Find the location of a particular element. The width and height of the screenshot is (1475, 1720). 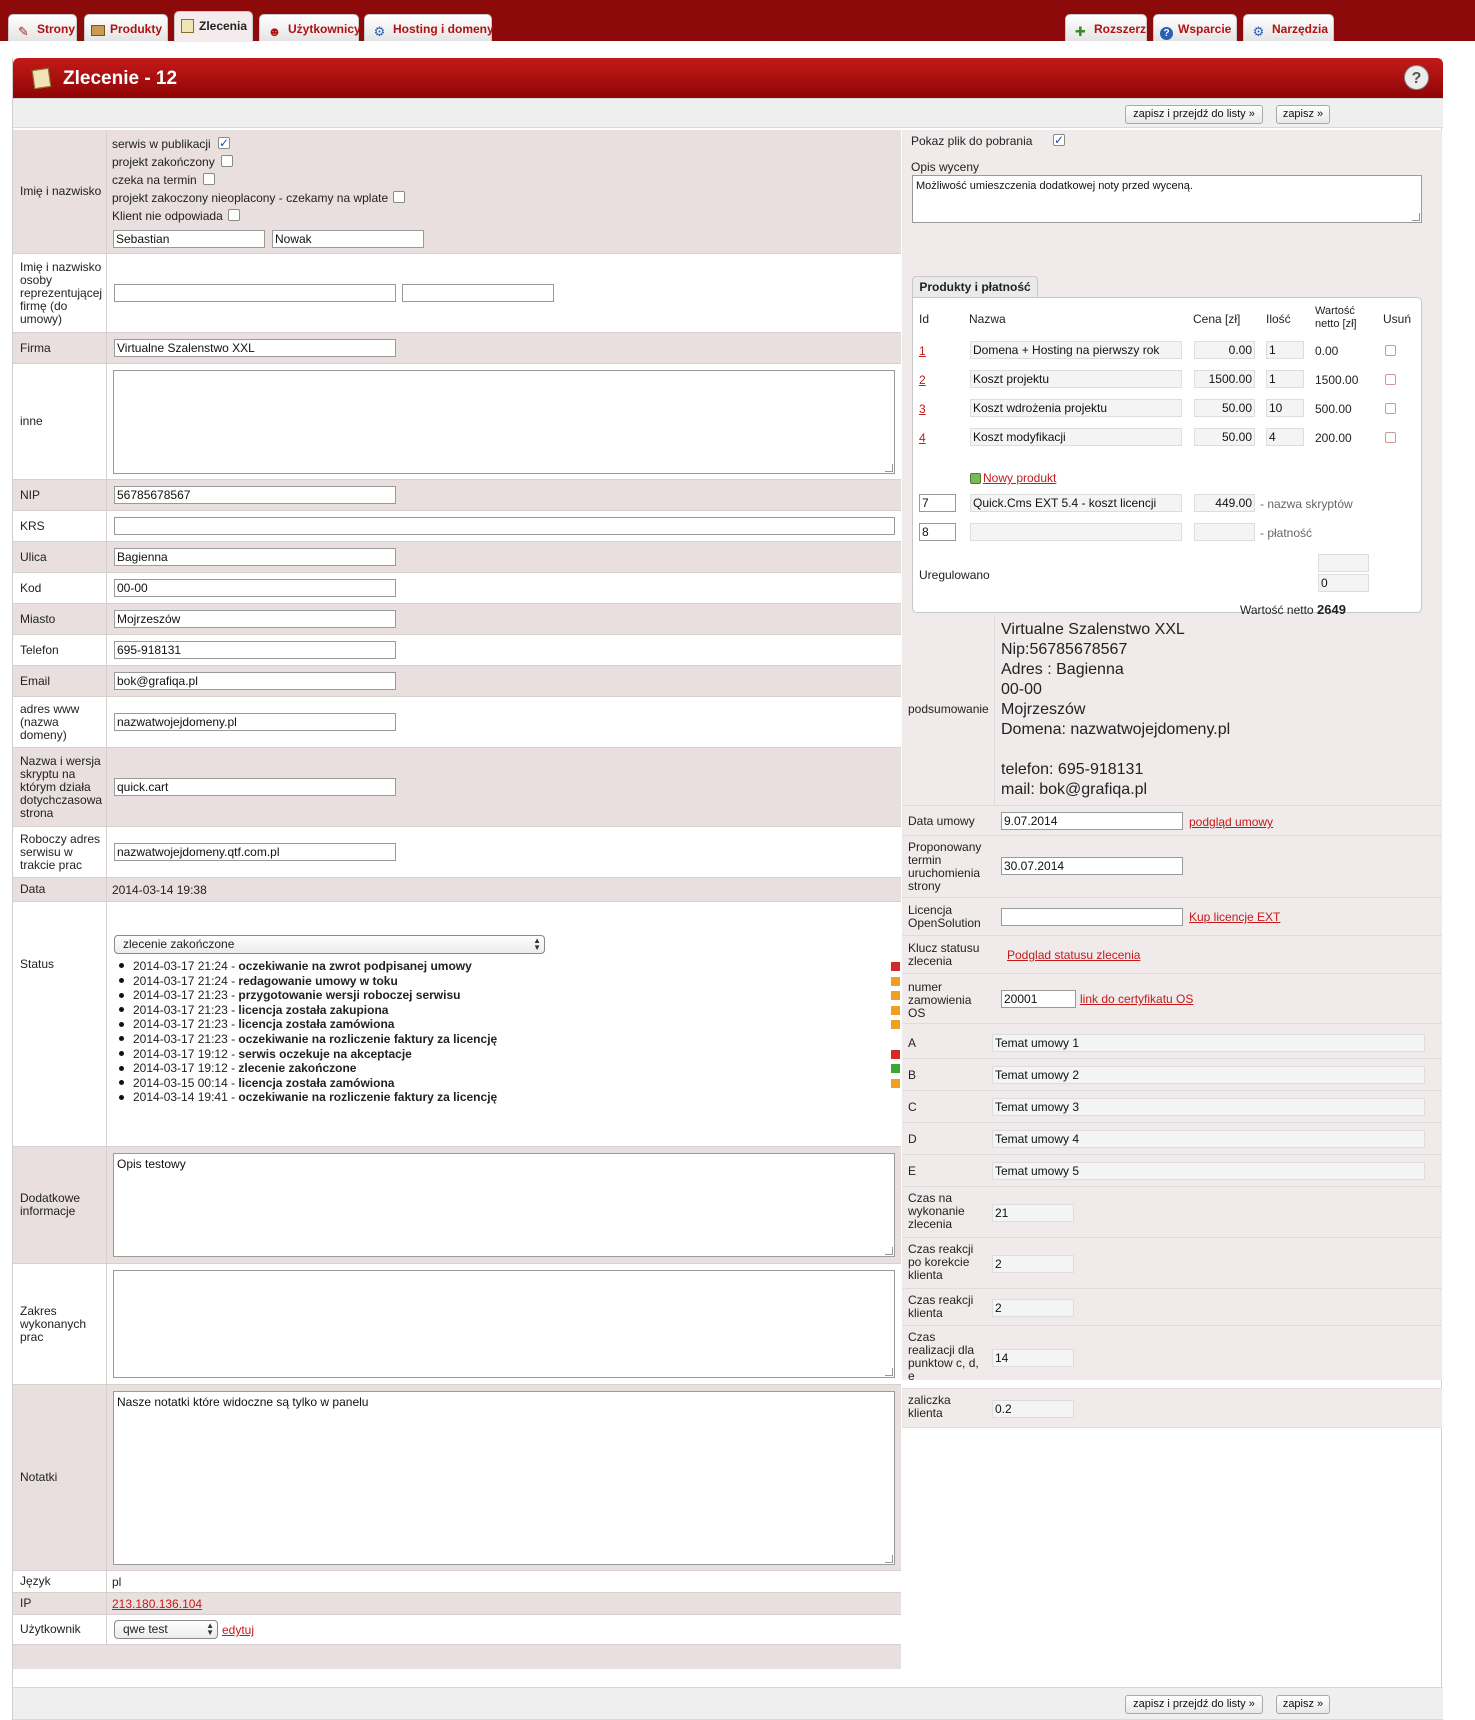

topic-input: Temat umowy 3 is located at coordinates (1208, 1107).